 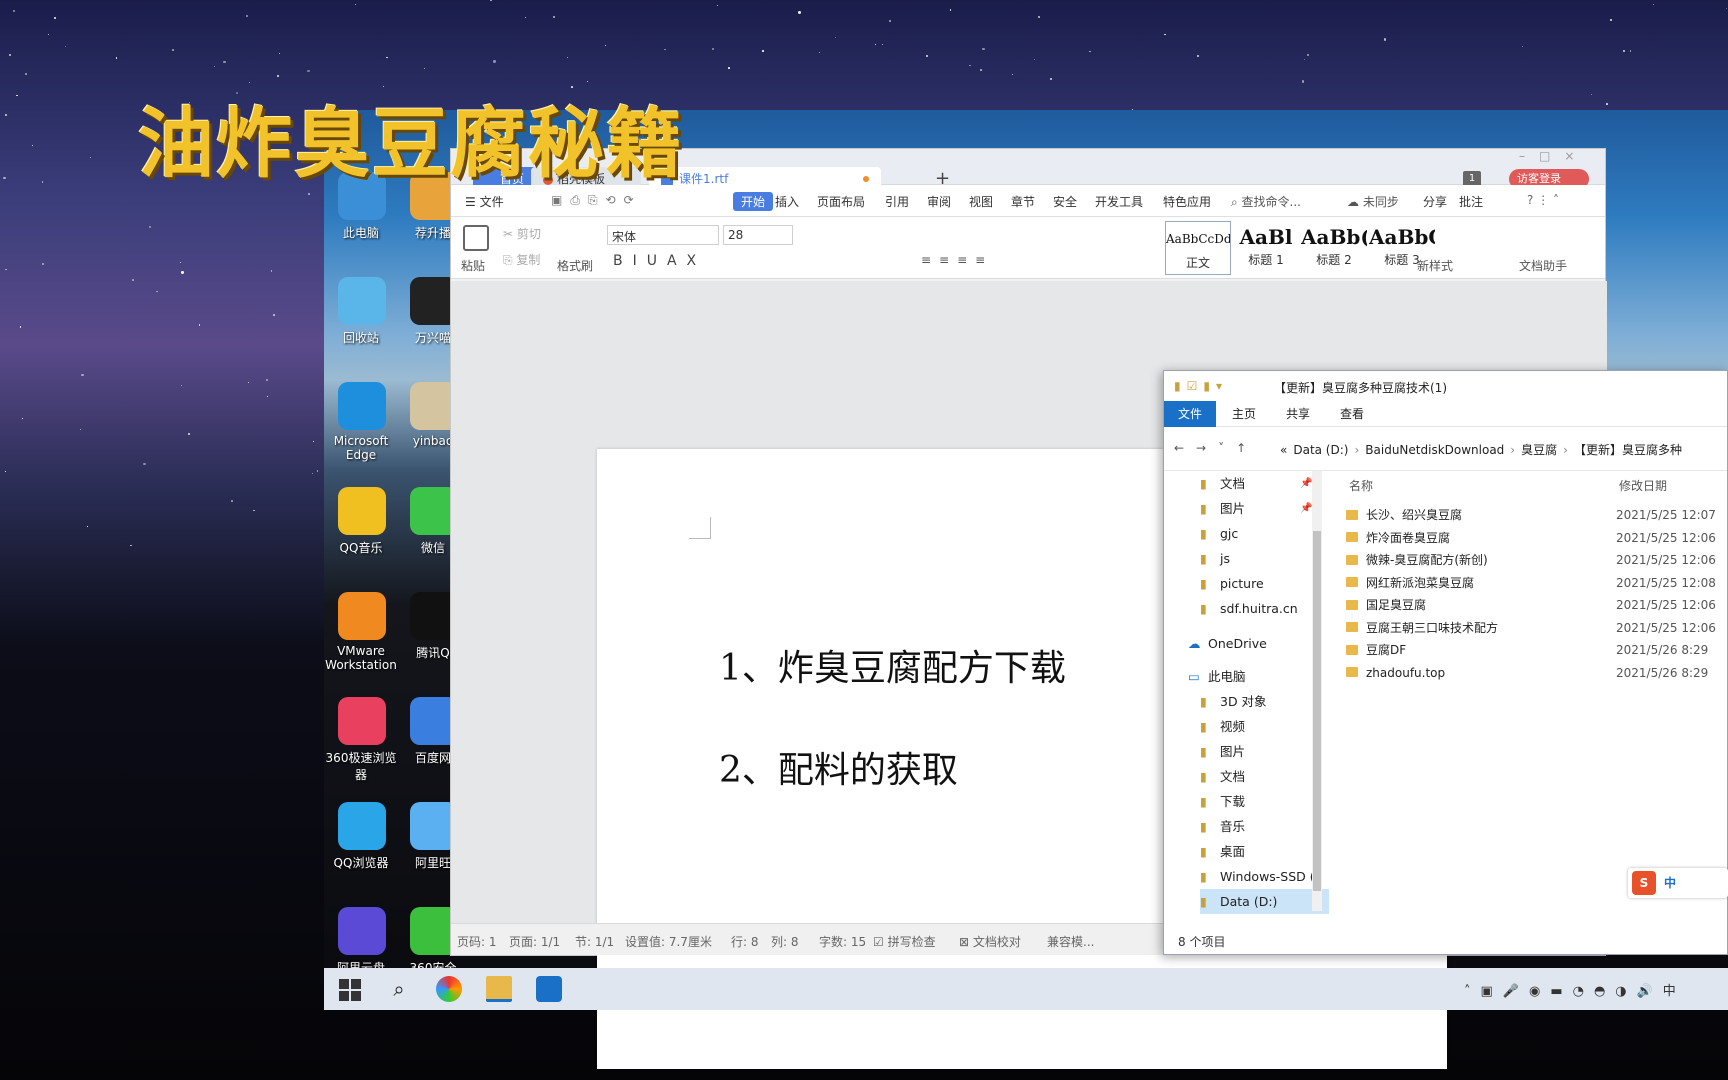 What do you see at coordinates (981, 201) in the screenshot?
I see `menu-item-6: 视图` at bounding box center [981, 201].